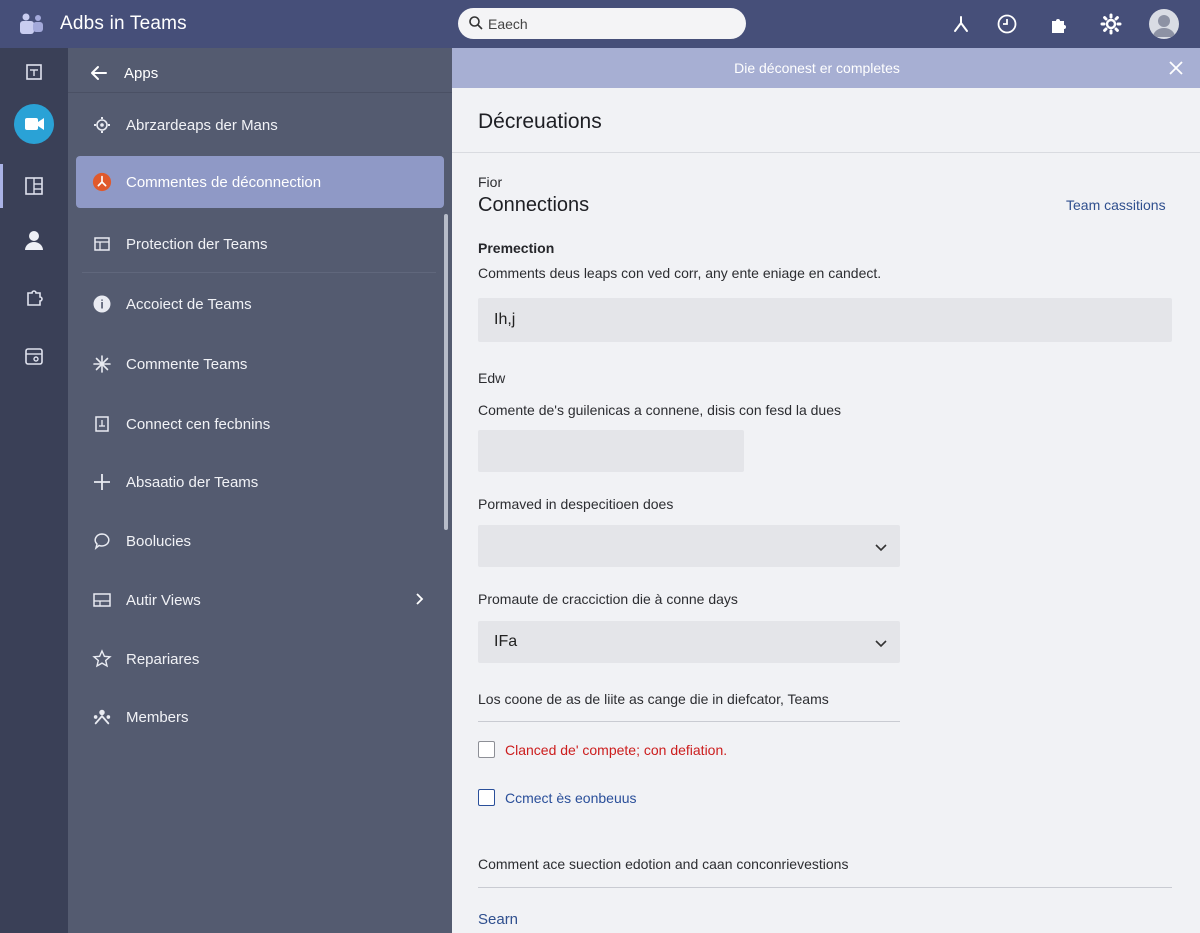  What do you see at coordinates (1164, 24) in the screenshot?
I see `avatar` at bounding box center [1164, 24].